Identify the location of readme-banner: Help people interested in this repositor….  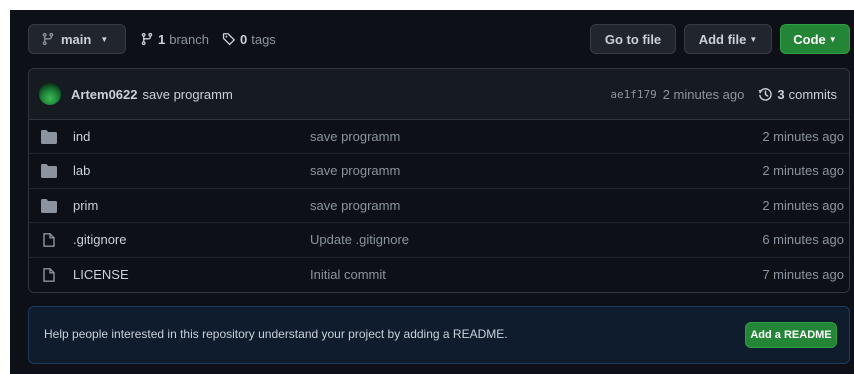
(439, 335).